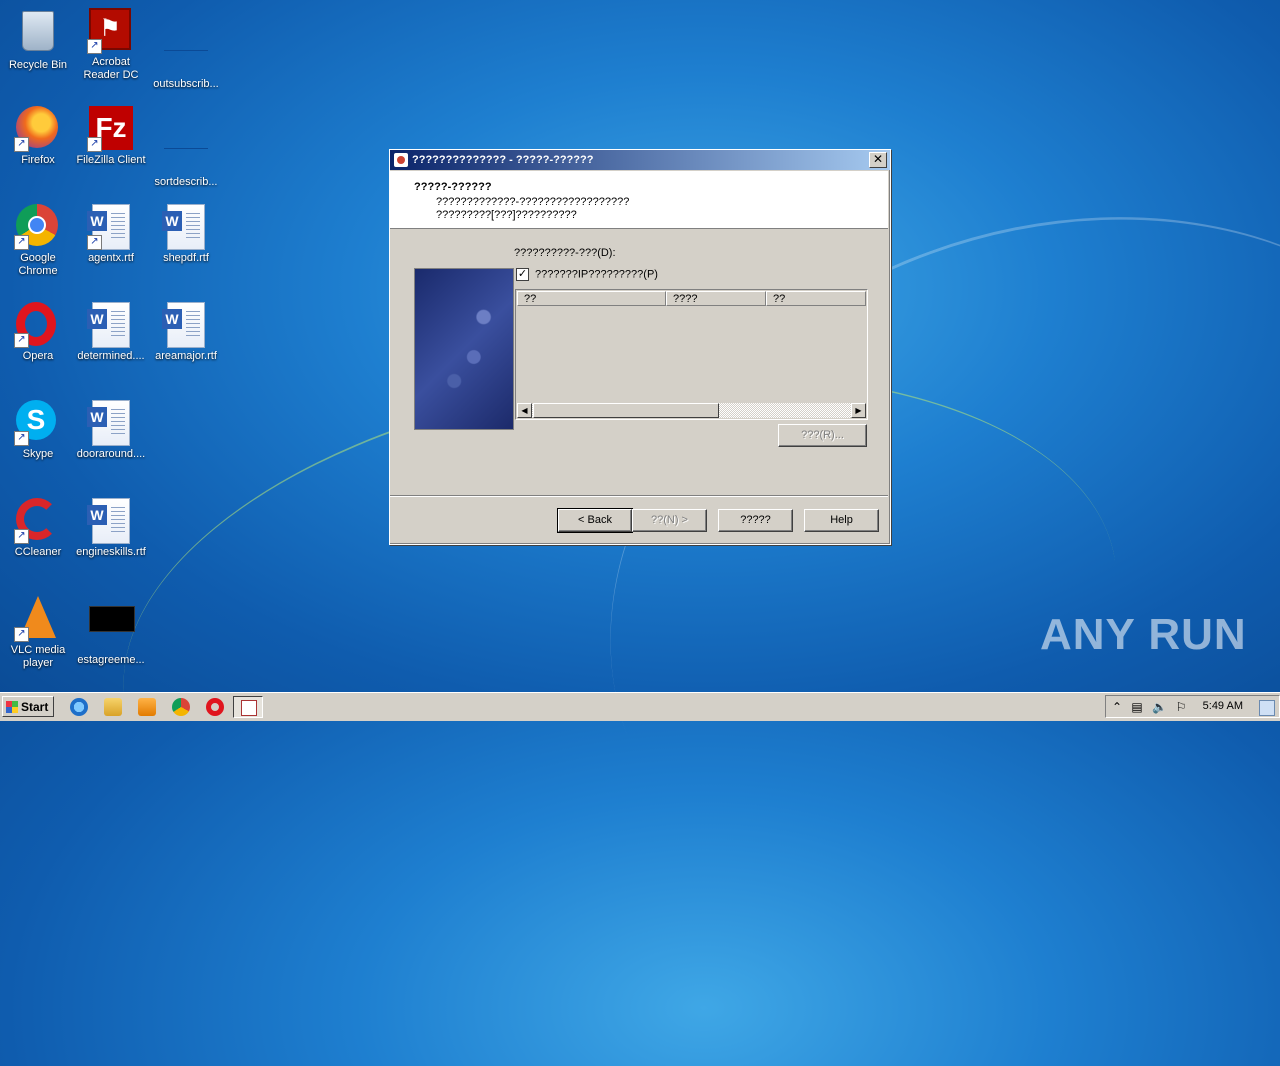 The width and height of the screenshot is (1280, 1066). What do you see at coordinates (111, 68) in the screenshot?
I see `desktop-icon-label: Acrobat Reader DC` at bounding box center [111, 68].